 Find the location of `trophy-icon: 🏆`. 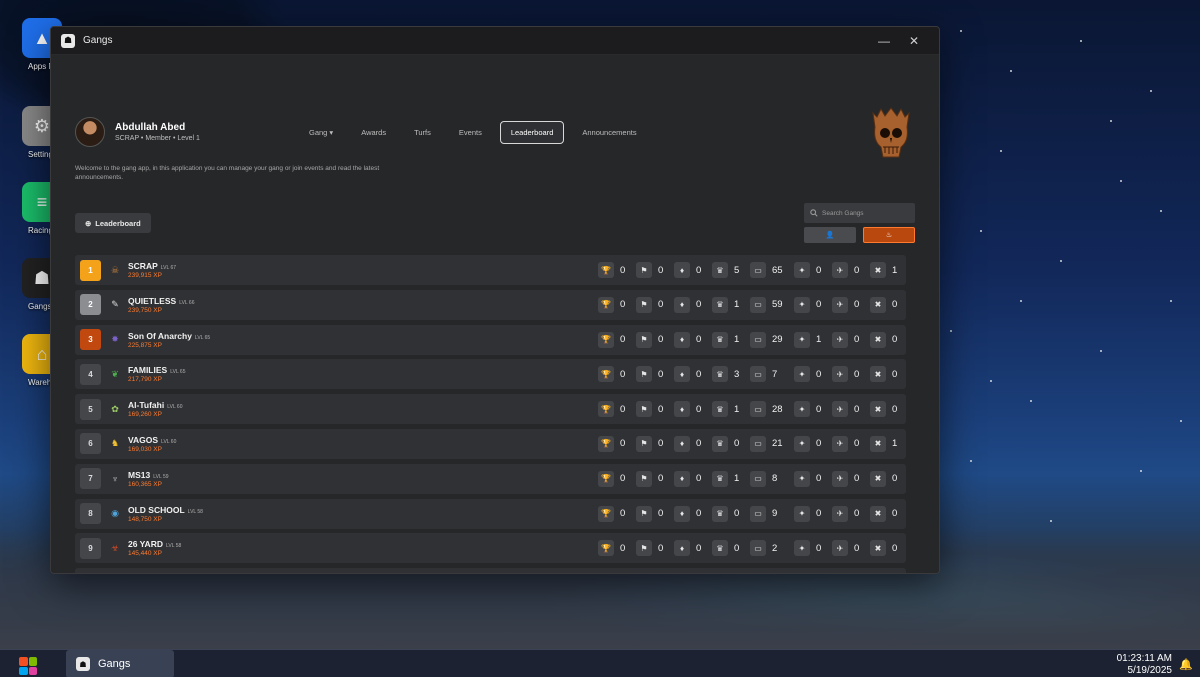

trophy-icon: 🏆 is located at coordinates (606, 339).